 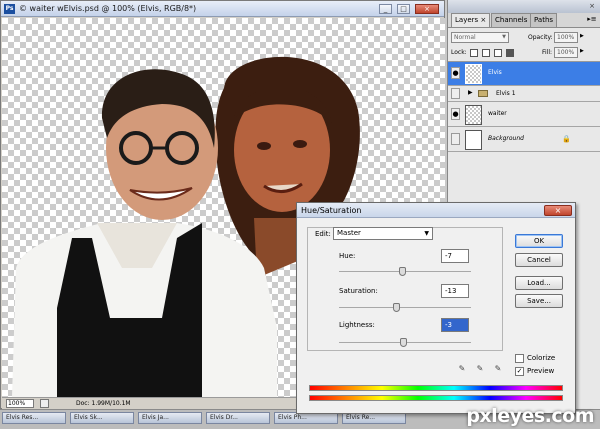 I want to click on tab-paths: Paths, so click(x=544, y=20).